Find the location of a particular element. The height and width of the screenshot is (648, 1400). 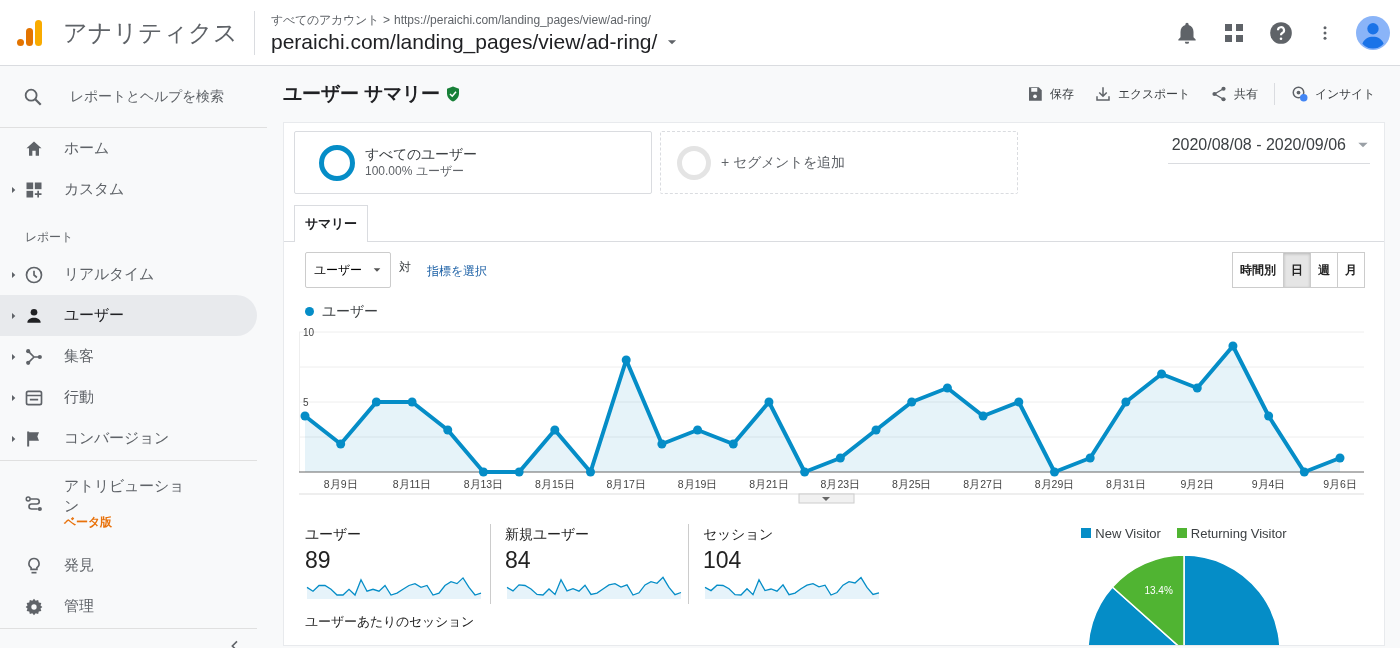

metric-value: 104 is located at coordinates (723, 560).